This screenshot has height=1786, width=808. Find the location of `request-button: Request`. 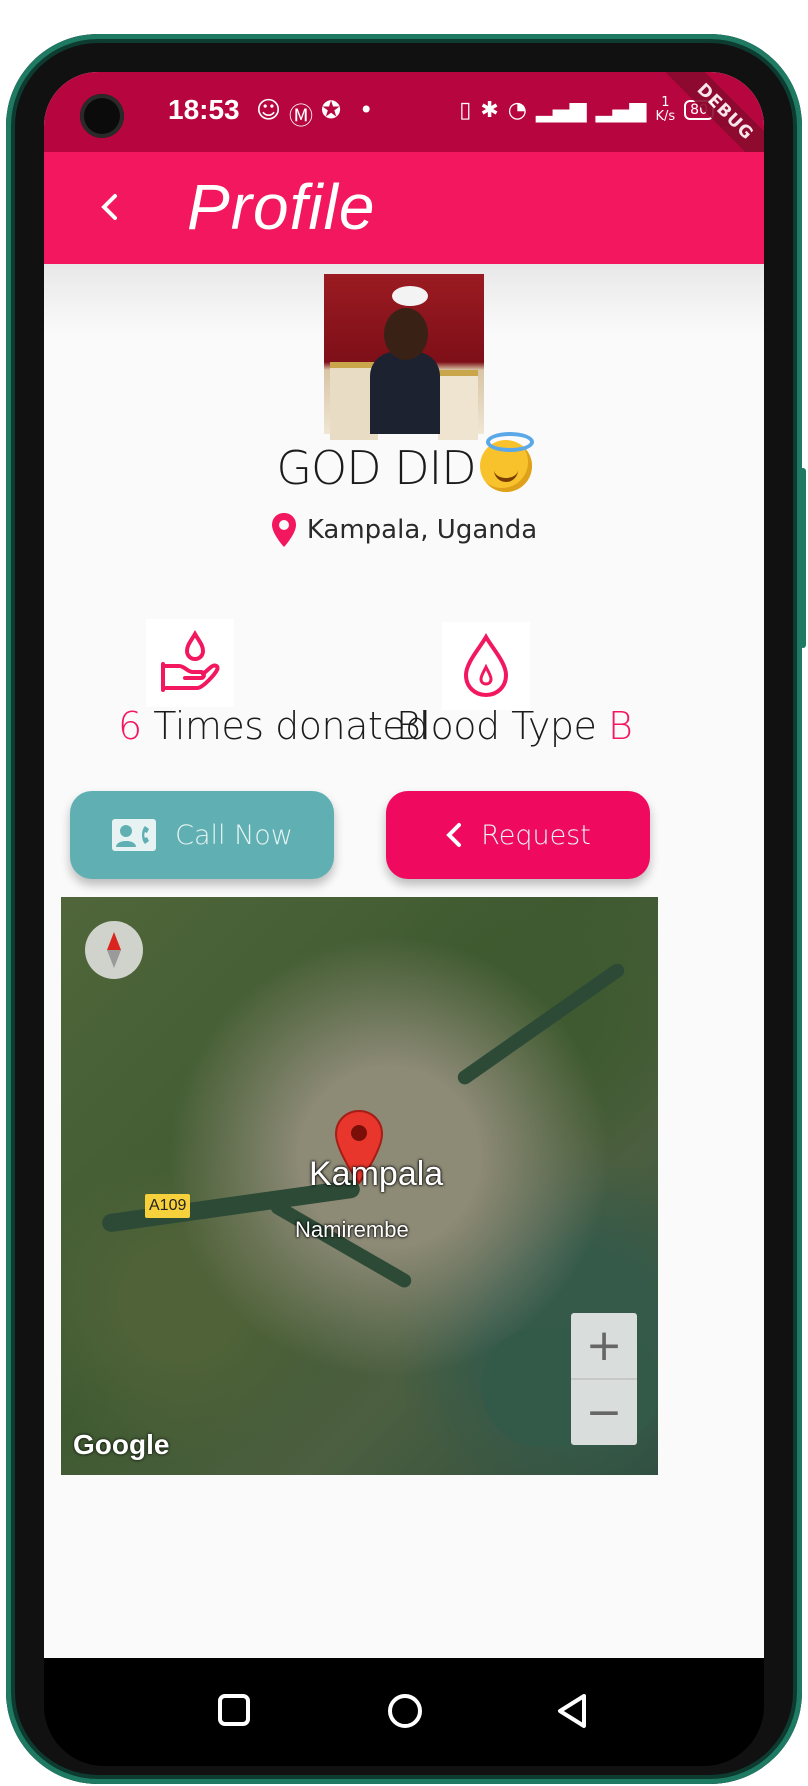

request-button: Request is located at coordinates (518, 835).